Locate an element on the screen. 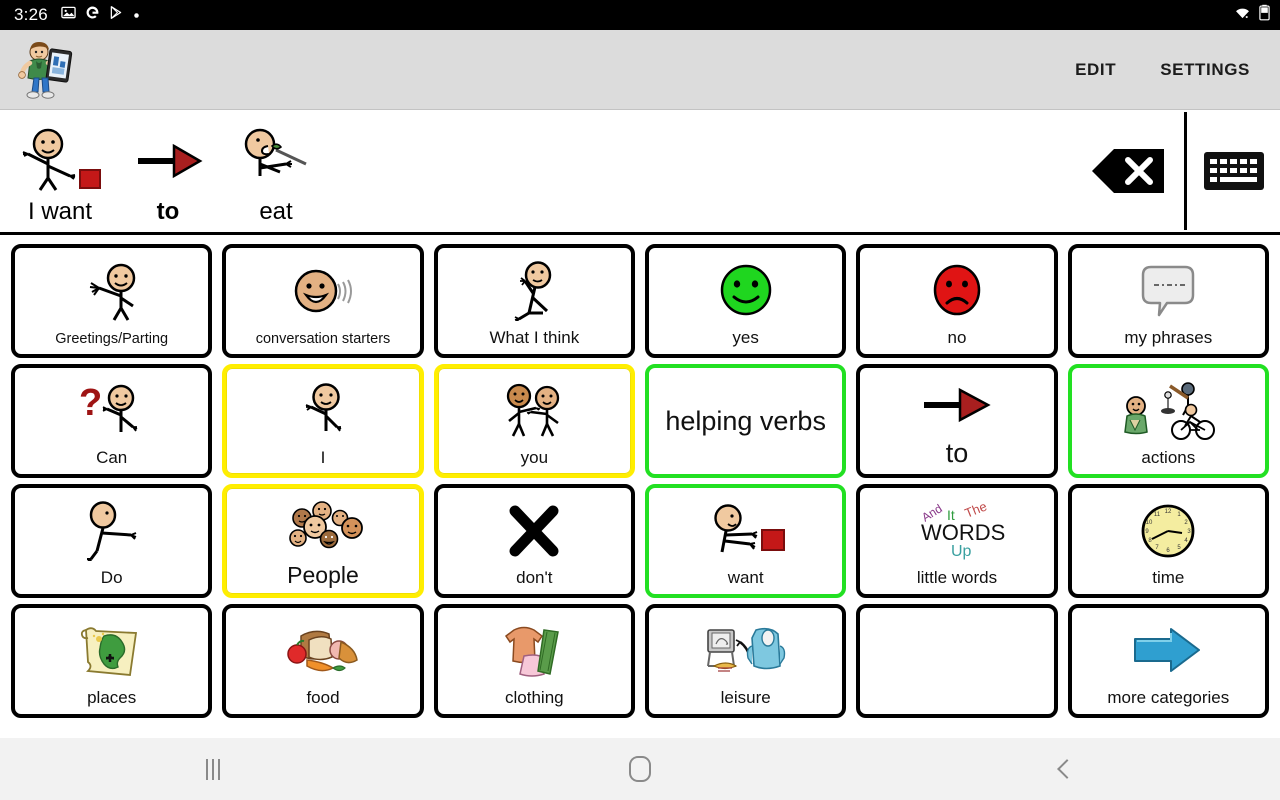 The height and width of the screenshot is (800, 1280). thinking-person-icon is located at coordinates (534, 288).